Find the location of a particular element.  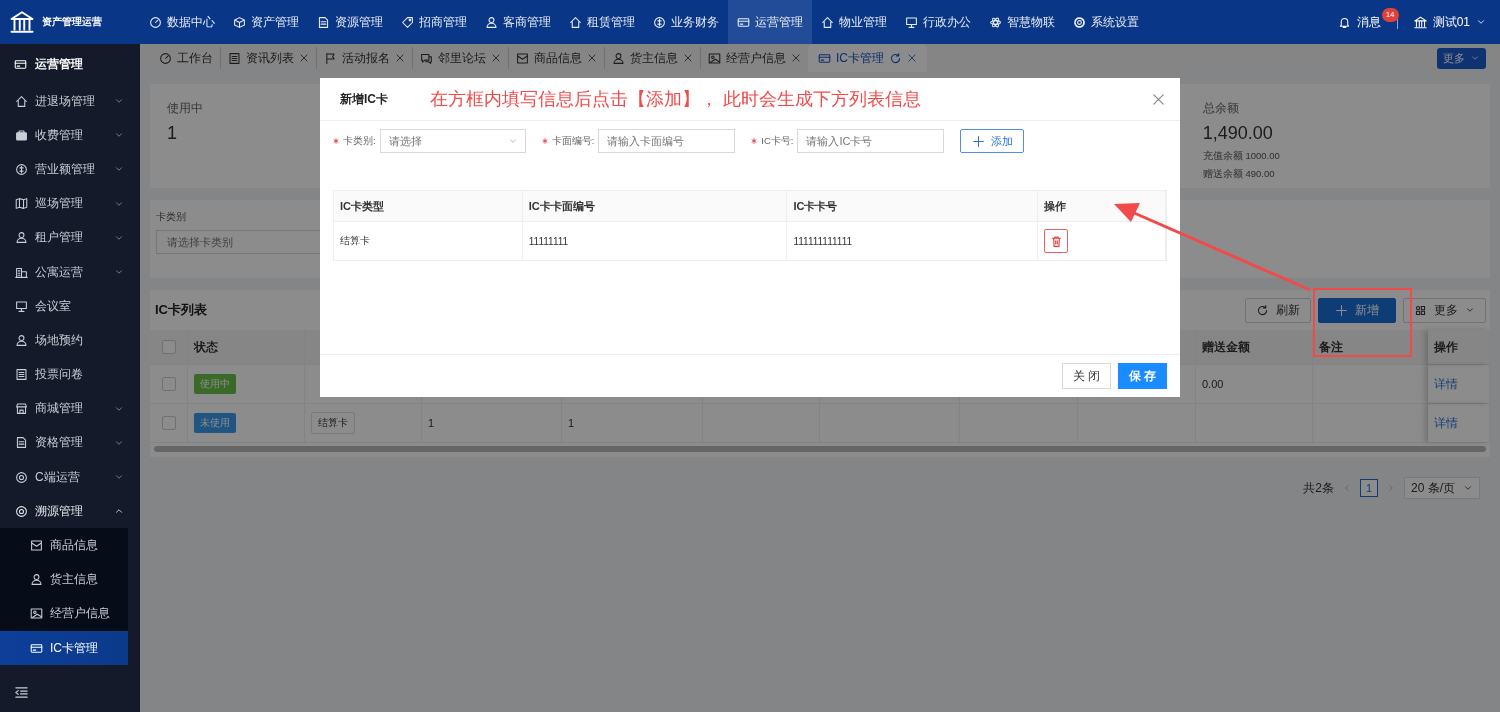

tab: 活动报名 is located at coordinates (364, 58).